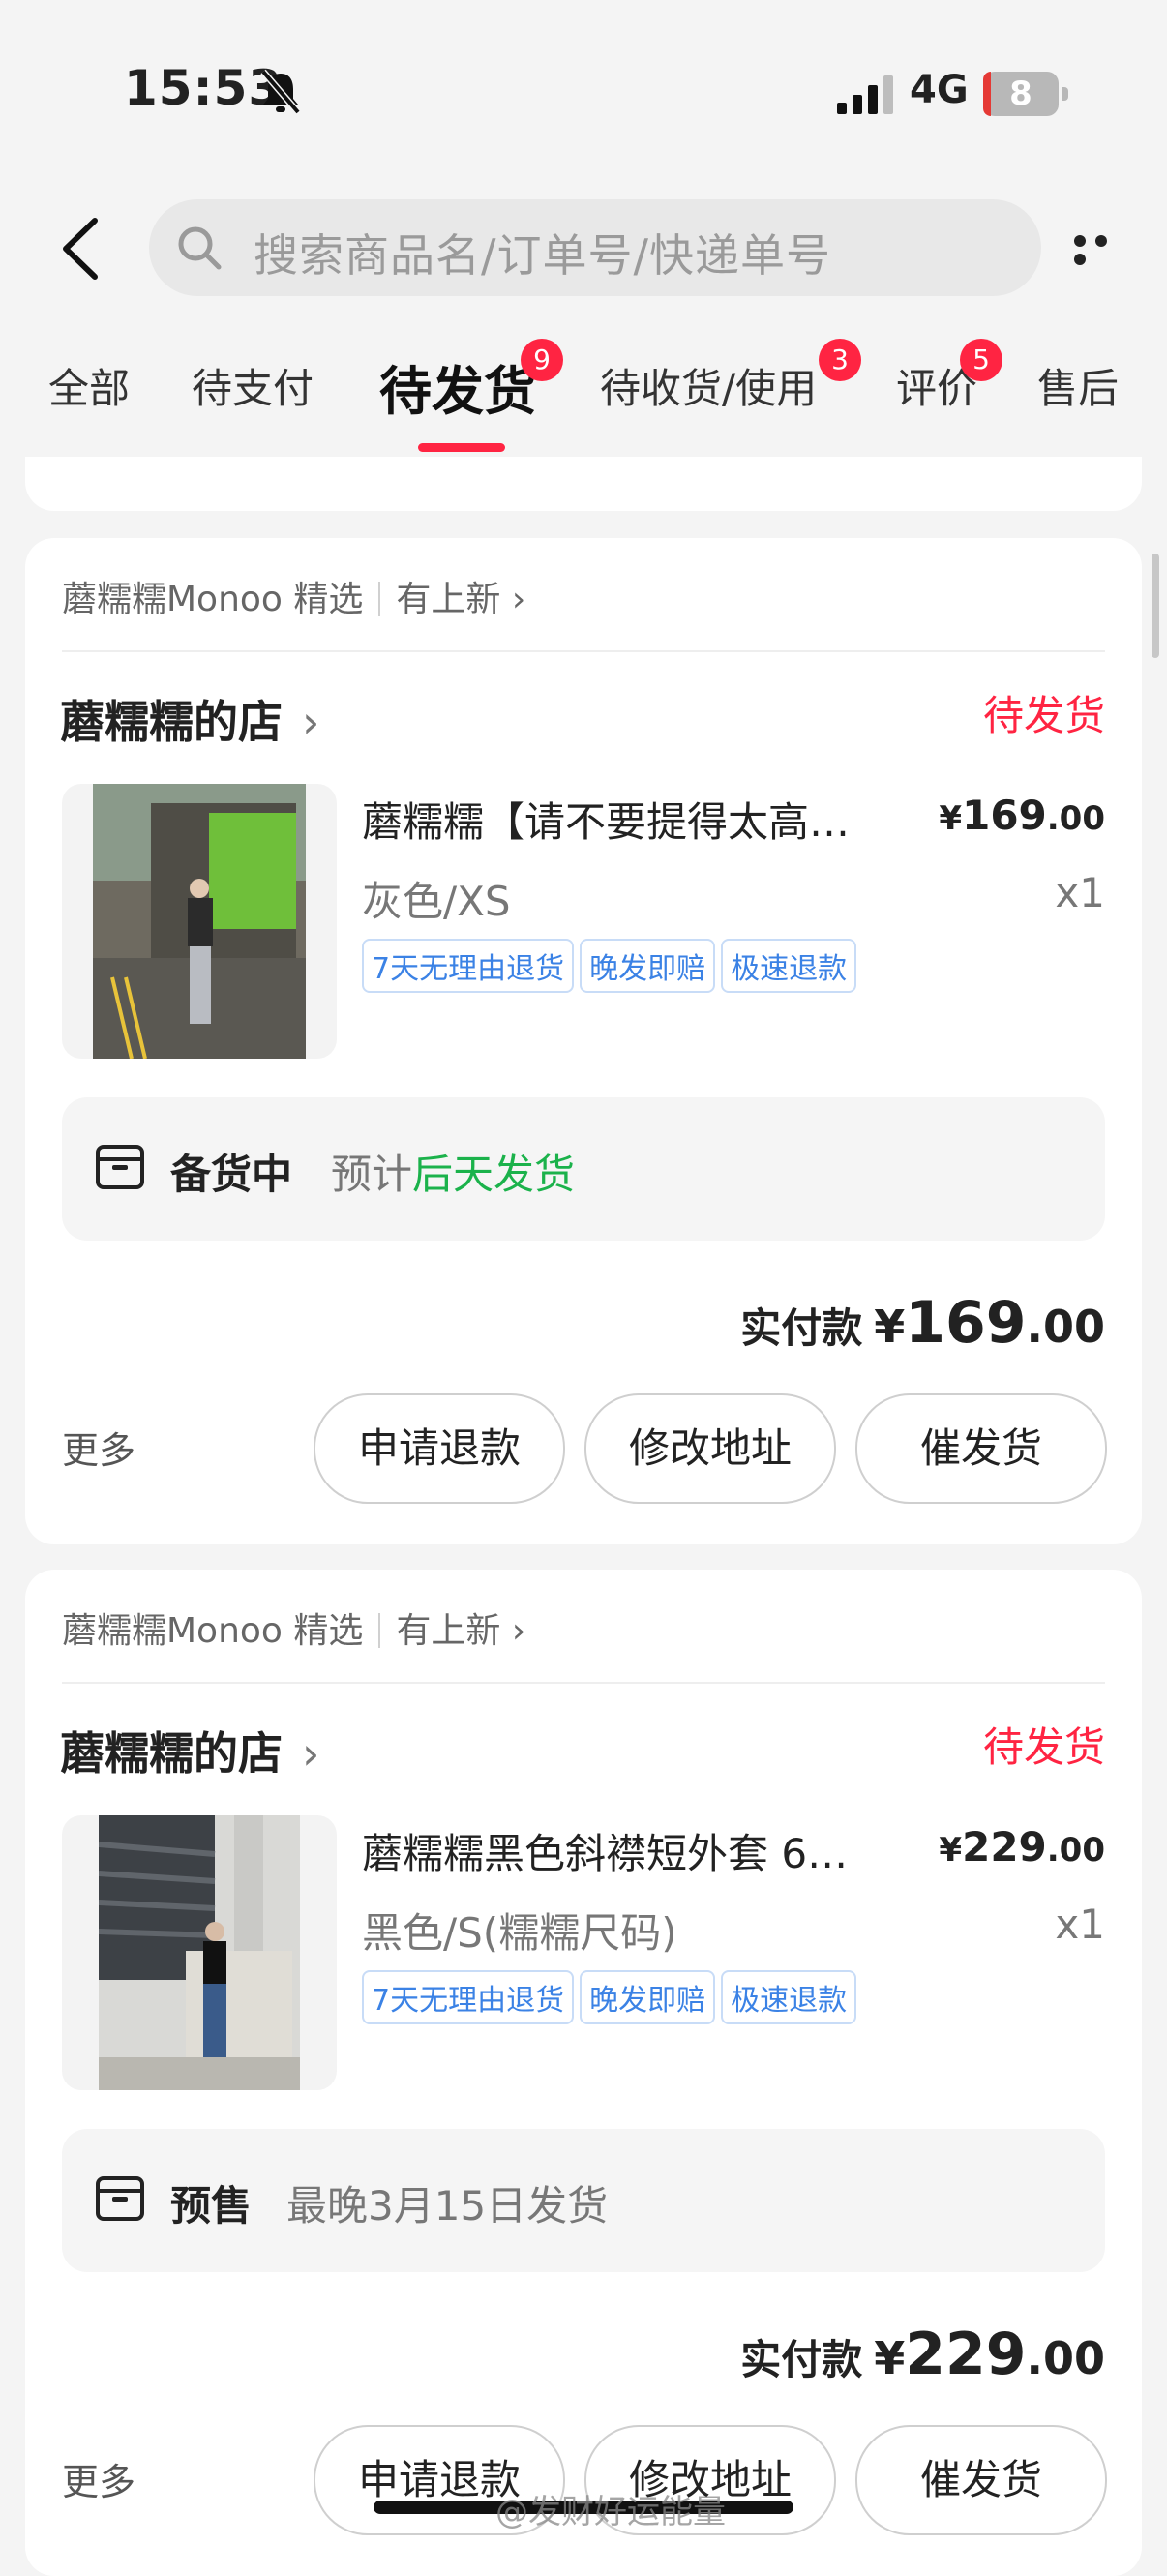  What do you see at coordinates (372, 1174) in the screenshot?
I see `ship-note: 预计` at bounding box center [372, 1174].